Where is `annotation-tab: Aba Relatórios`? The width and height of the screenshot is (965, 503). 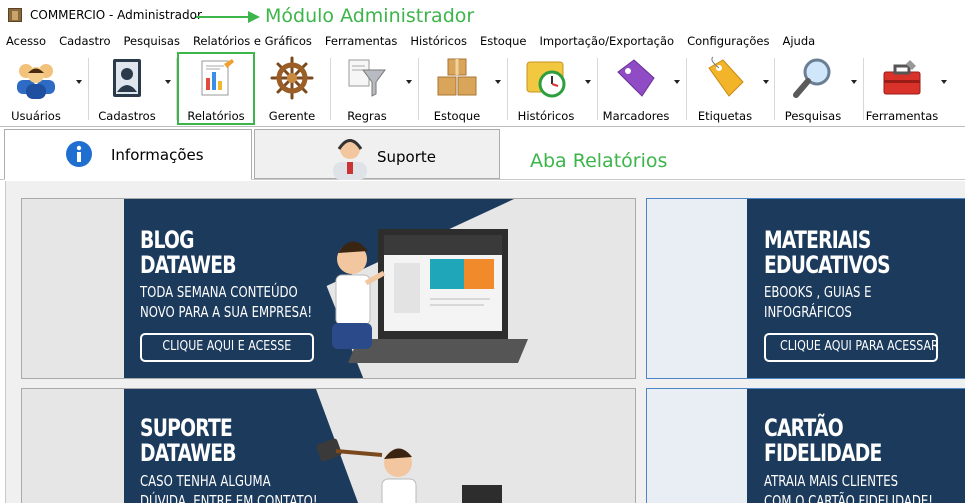
annotation-tab: Aba Relatórios is located at coordinates (599, 161).